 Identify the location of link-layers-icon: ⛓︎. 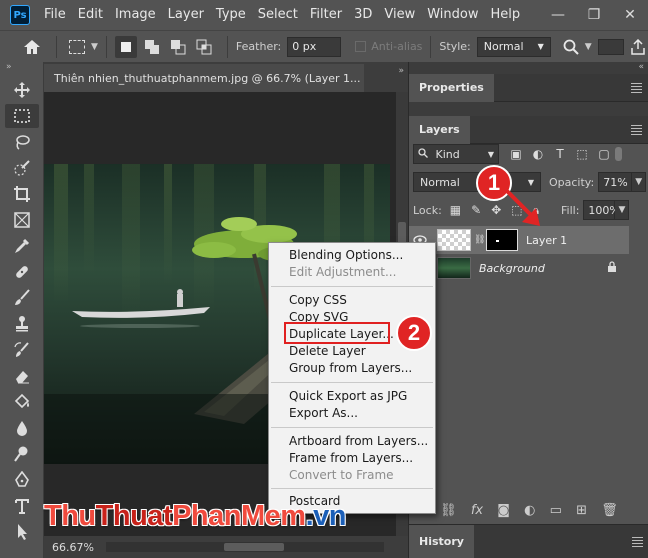
(448, 510).